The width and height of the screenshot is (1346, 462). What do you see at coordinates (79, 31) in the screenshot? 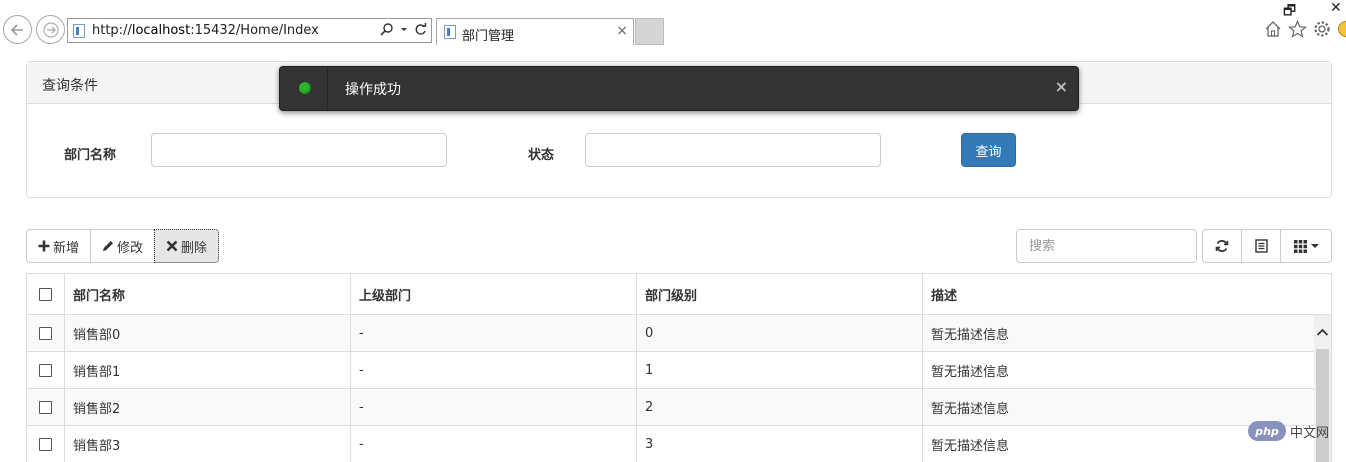
I see `page-icon` at bounding box center [79, 31].